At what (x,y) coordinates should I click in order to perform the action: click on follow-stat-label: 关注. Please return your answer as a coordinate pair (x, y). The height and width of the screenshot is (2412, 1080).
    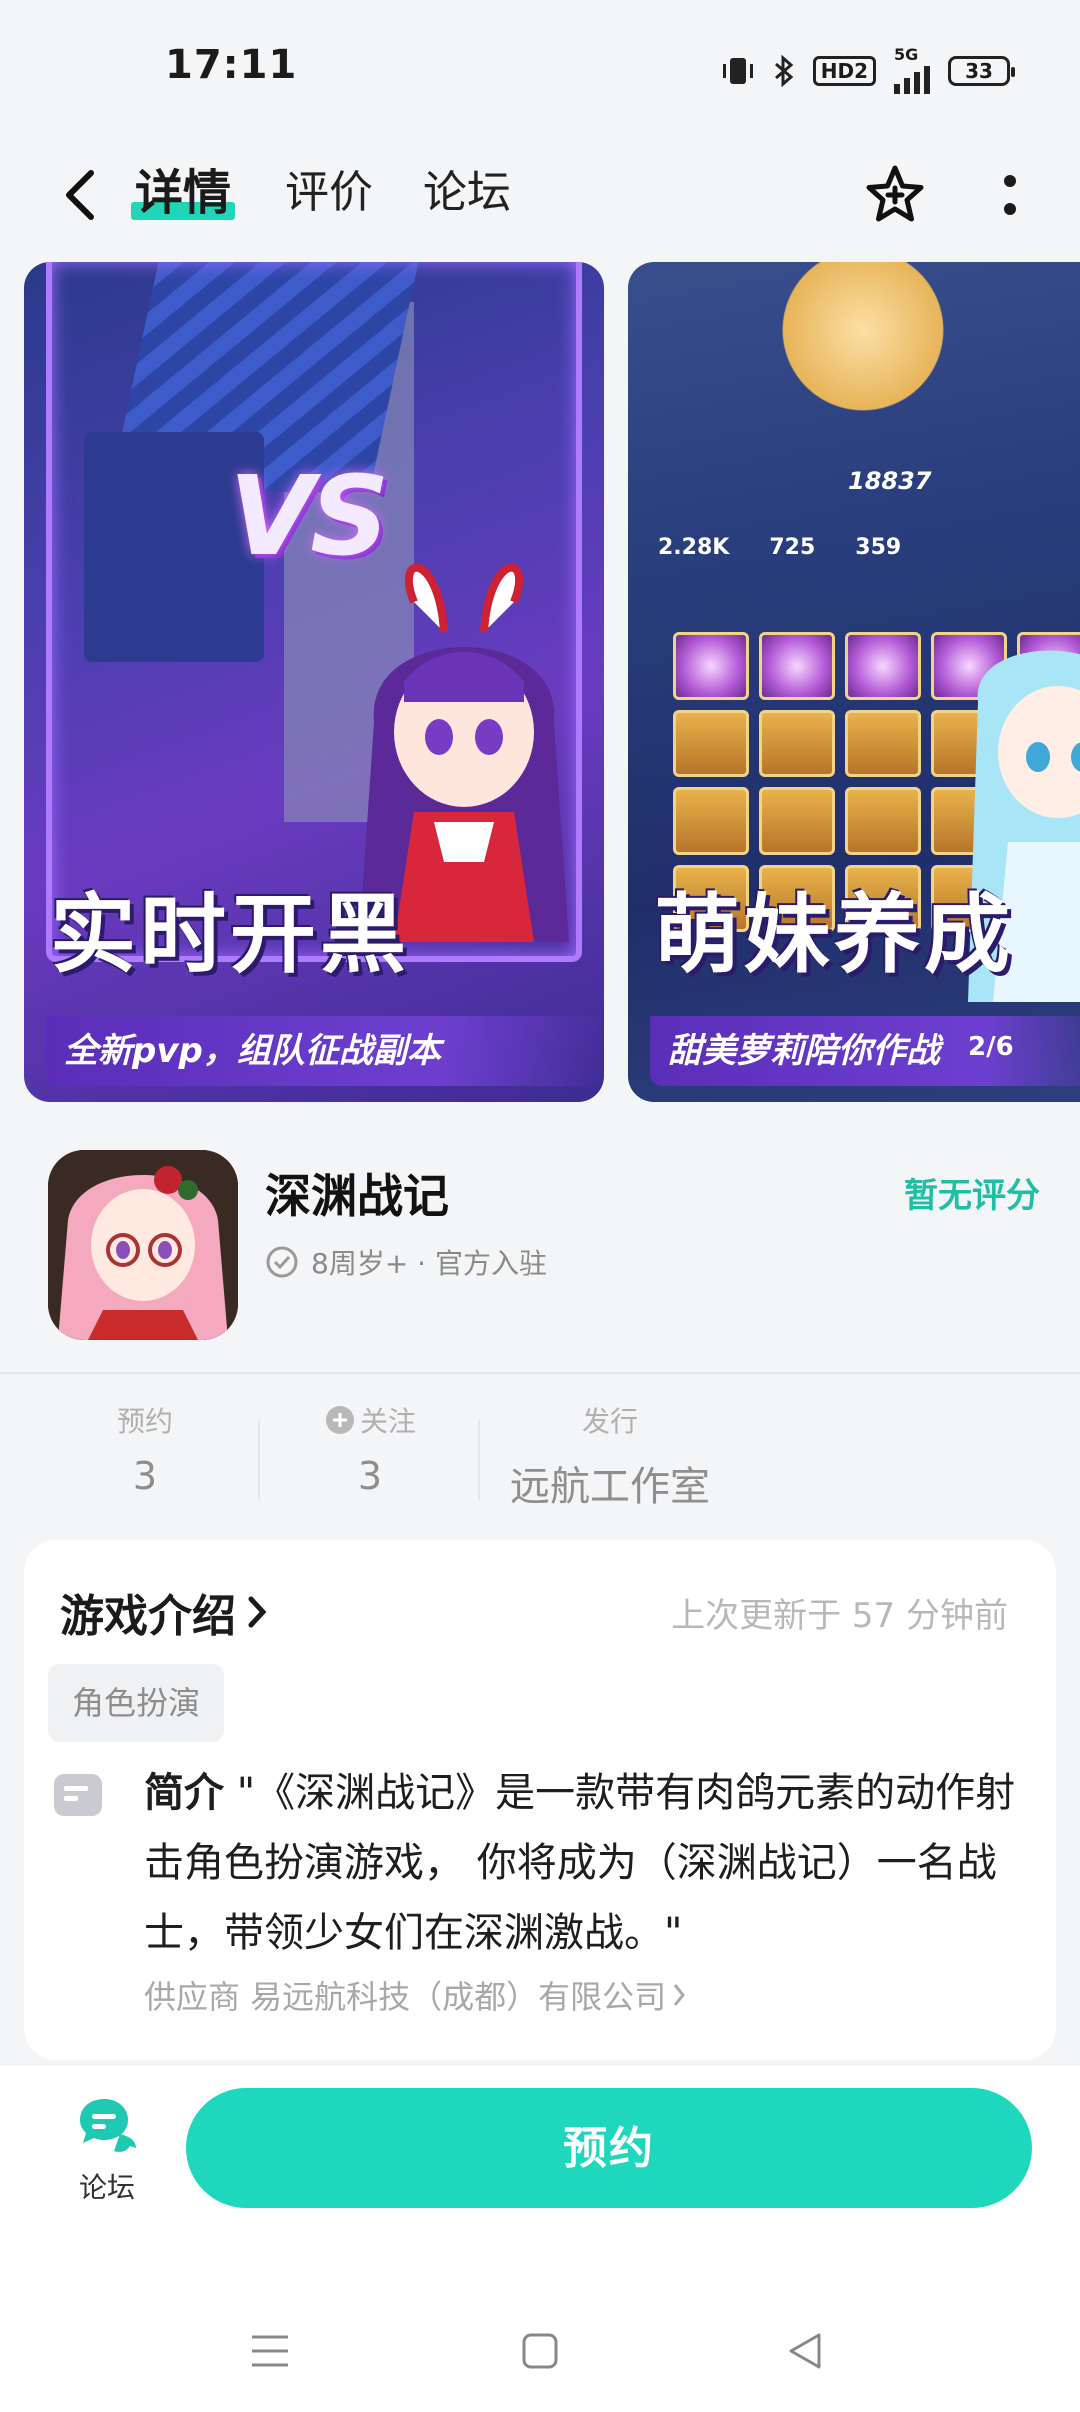
    Looking at the image, I should click on (387, 1421).